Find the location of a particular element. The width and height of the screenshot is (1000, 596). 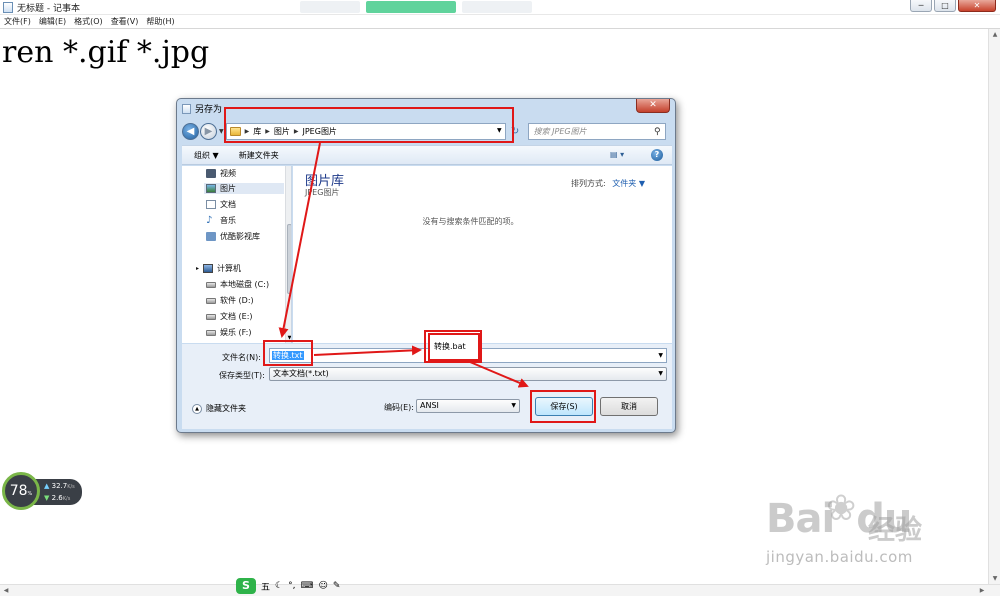

nav-item-computer: ▸ 计算机 is located at coordinates (218, 268).